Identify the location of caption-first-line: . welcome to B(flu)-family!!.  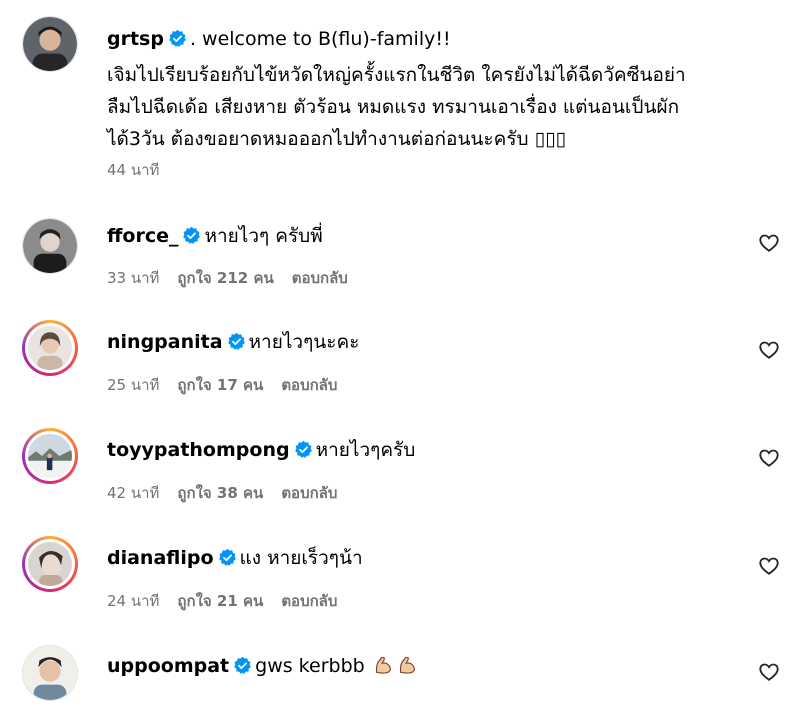
(320, 39).